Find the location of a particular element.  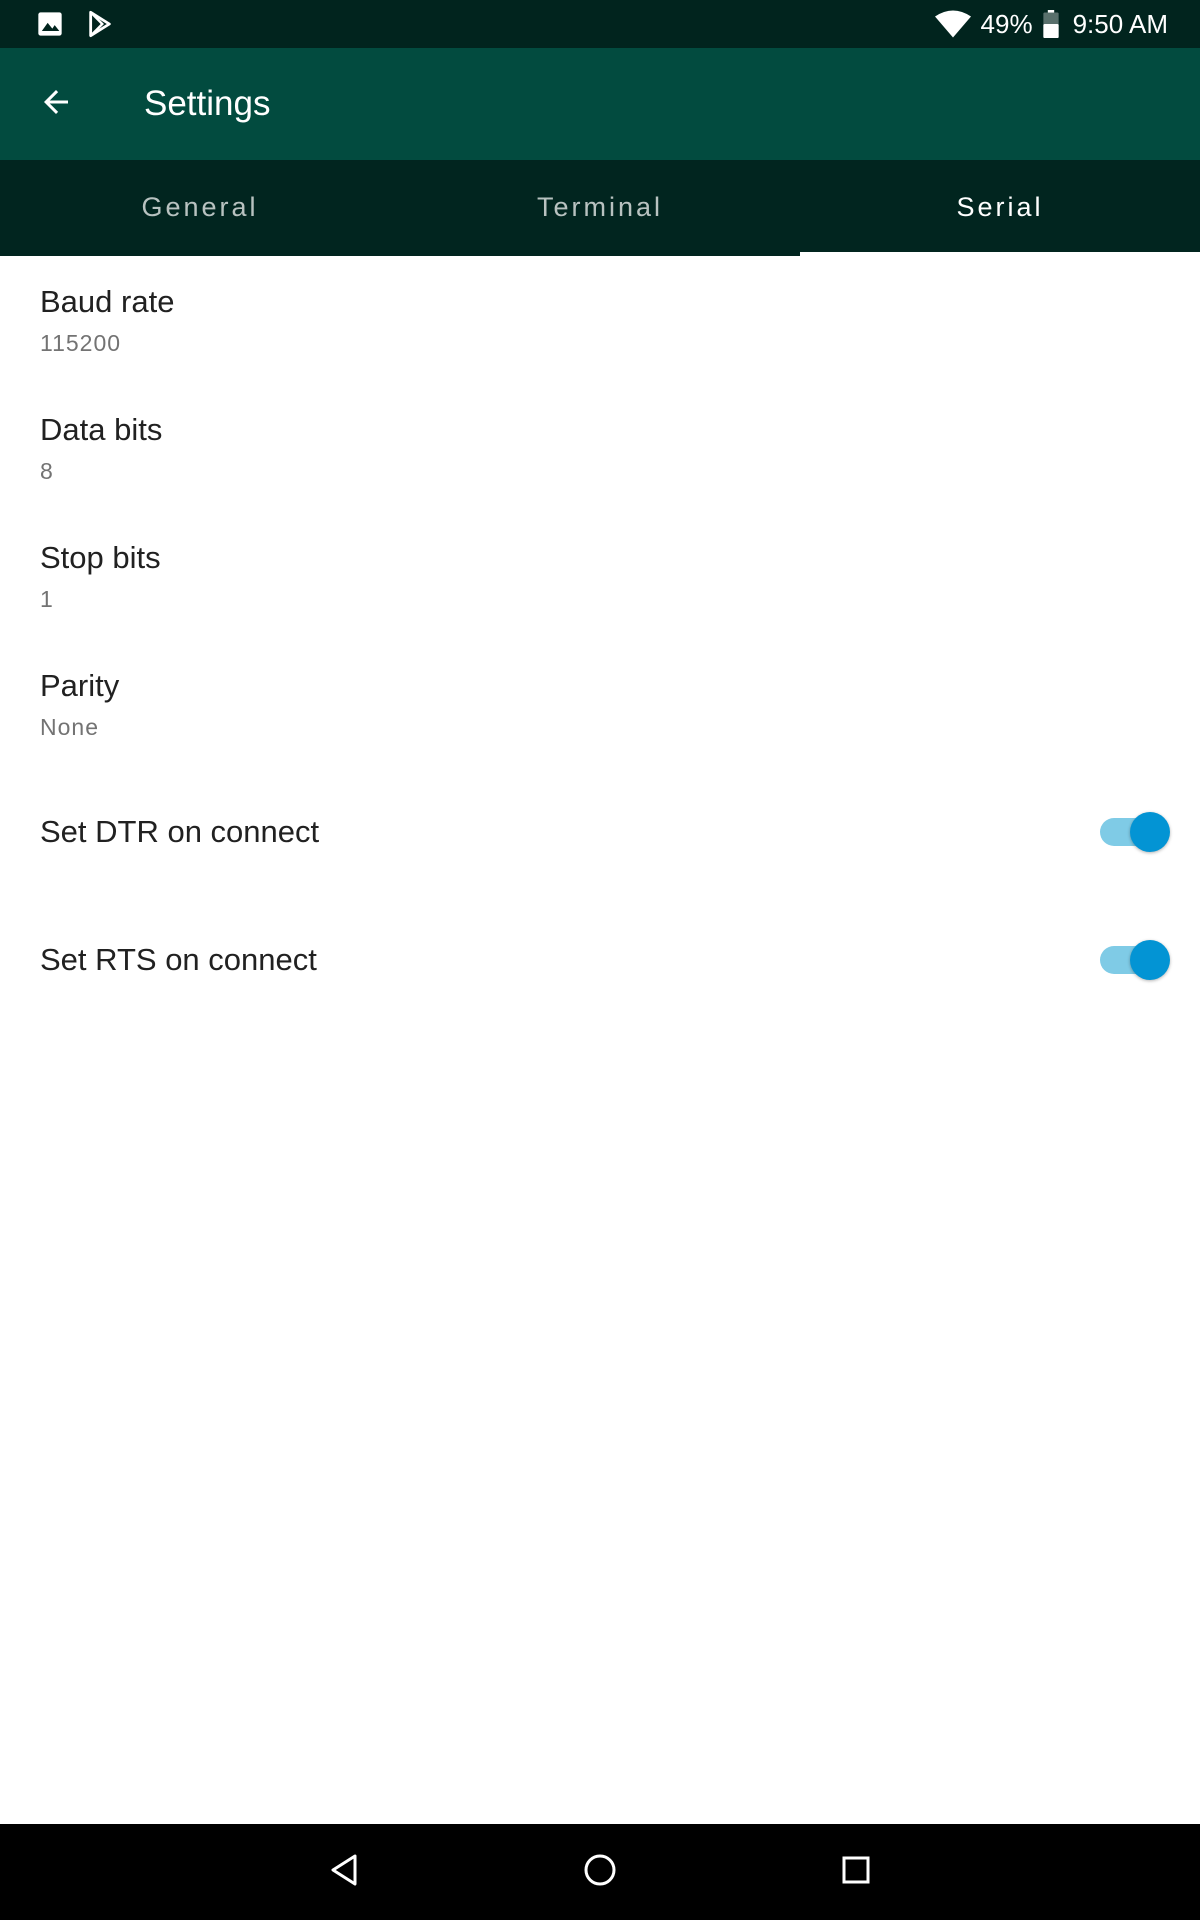

pref-summary: 8 is located at coordinates (47, 470).